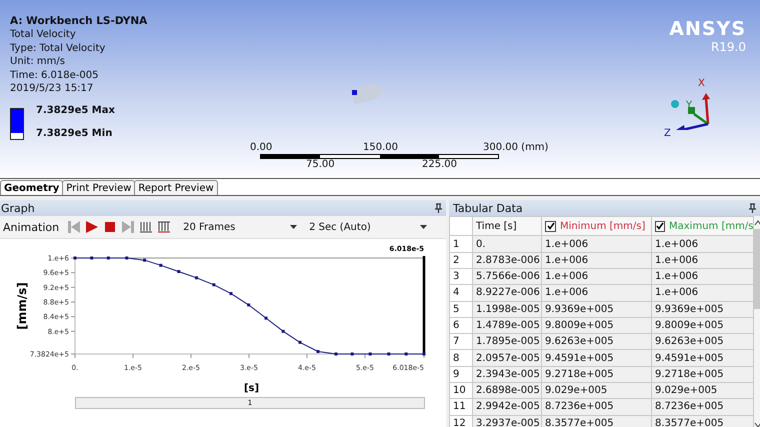  I want to click on row-number: 4, so click(461, 293).